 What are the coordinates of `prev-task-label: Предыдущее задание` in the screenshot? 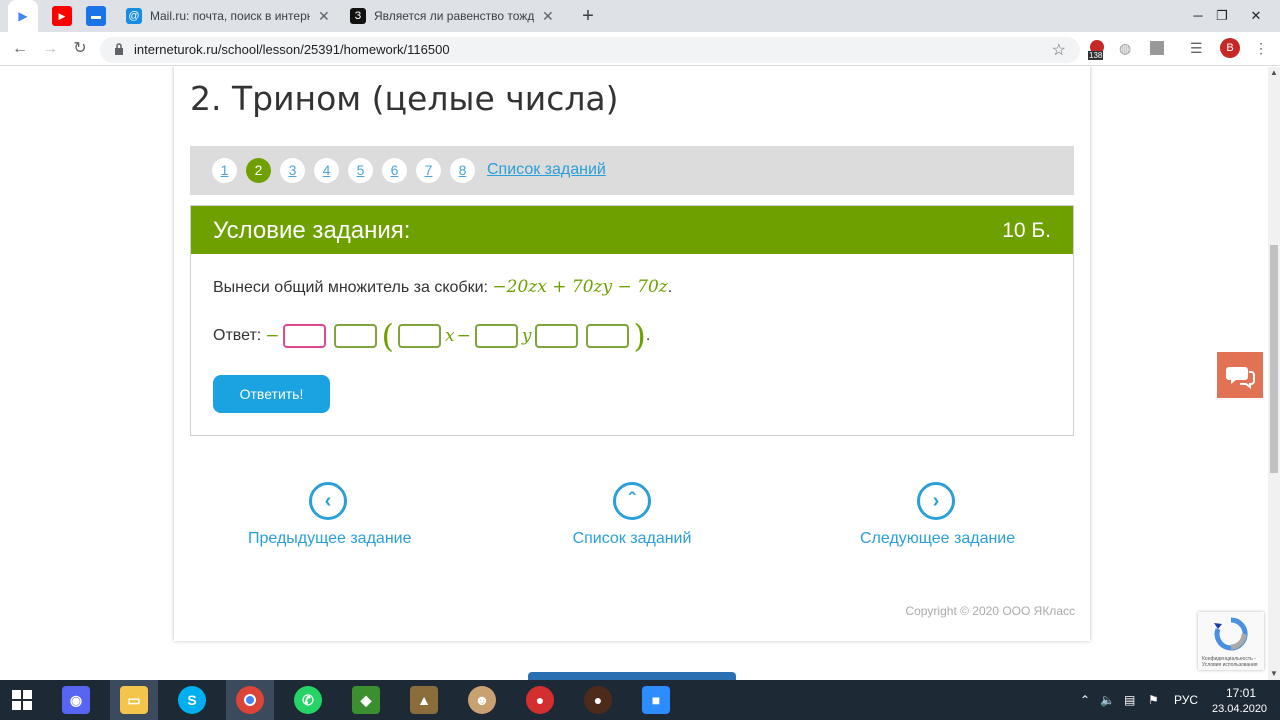 It's located at (330, 538).